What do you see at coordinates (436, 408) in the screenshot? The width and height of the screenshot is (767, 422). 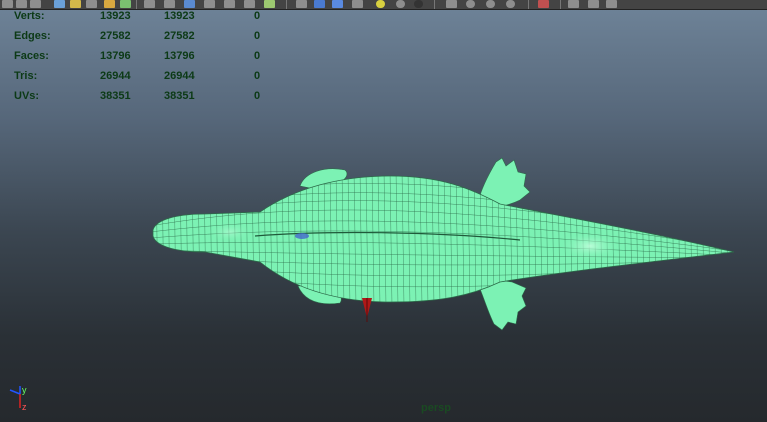 I see `camera-name-label: persp` at bounding box center [436, 408].